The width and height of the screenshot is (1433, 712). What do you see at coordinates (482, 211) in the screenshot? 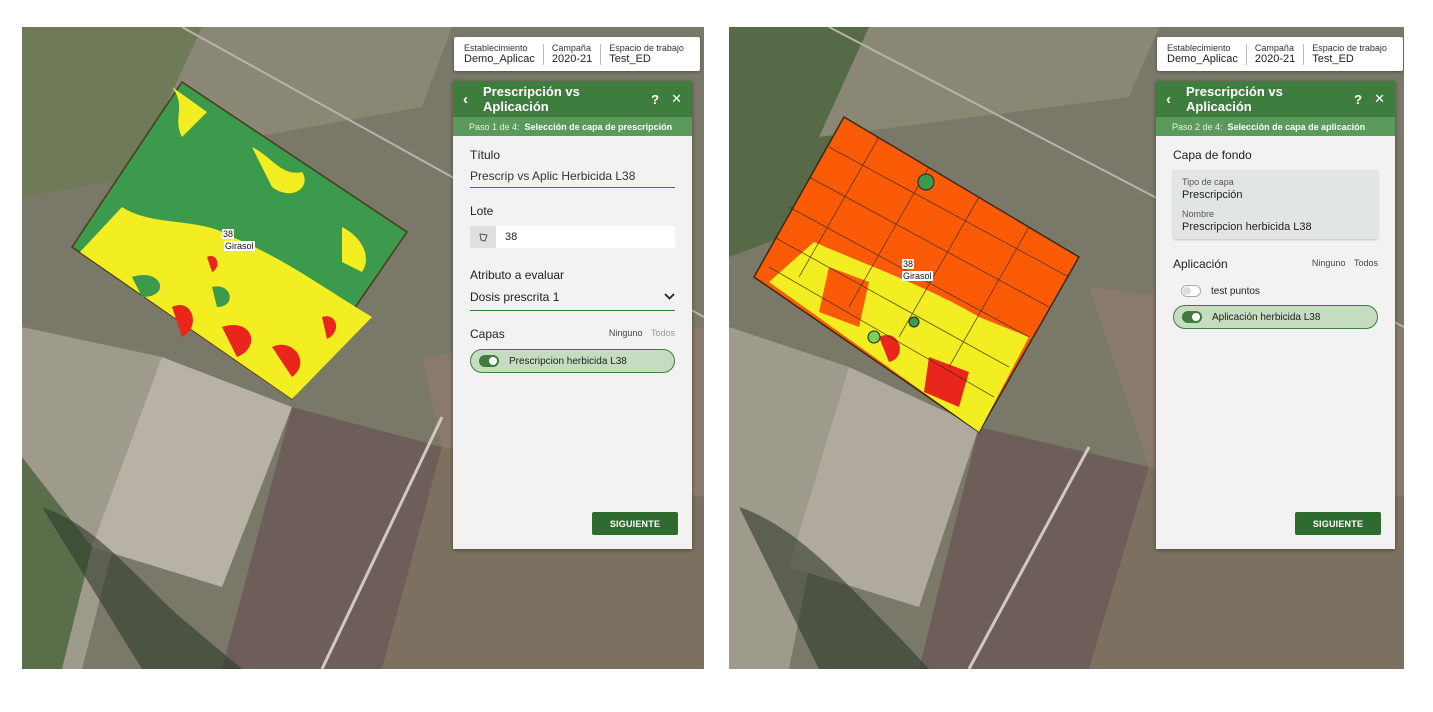
I see `lote-label: Lote` at bounding box center [482, 211].